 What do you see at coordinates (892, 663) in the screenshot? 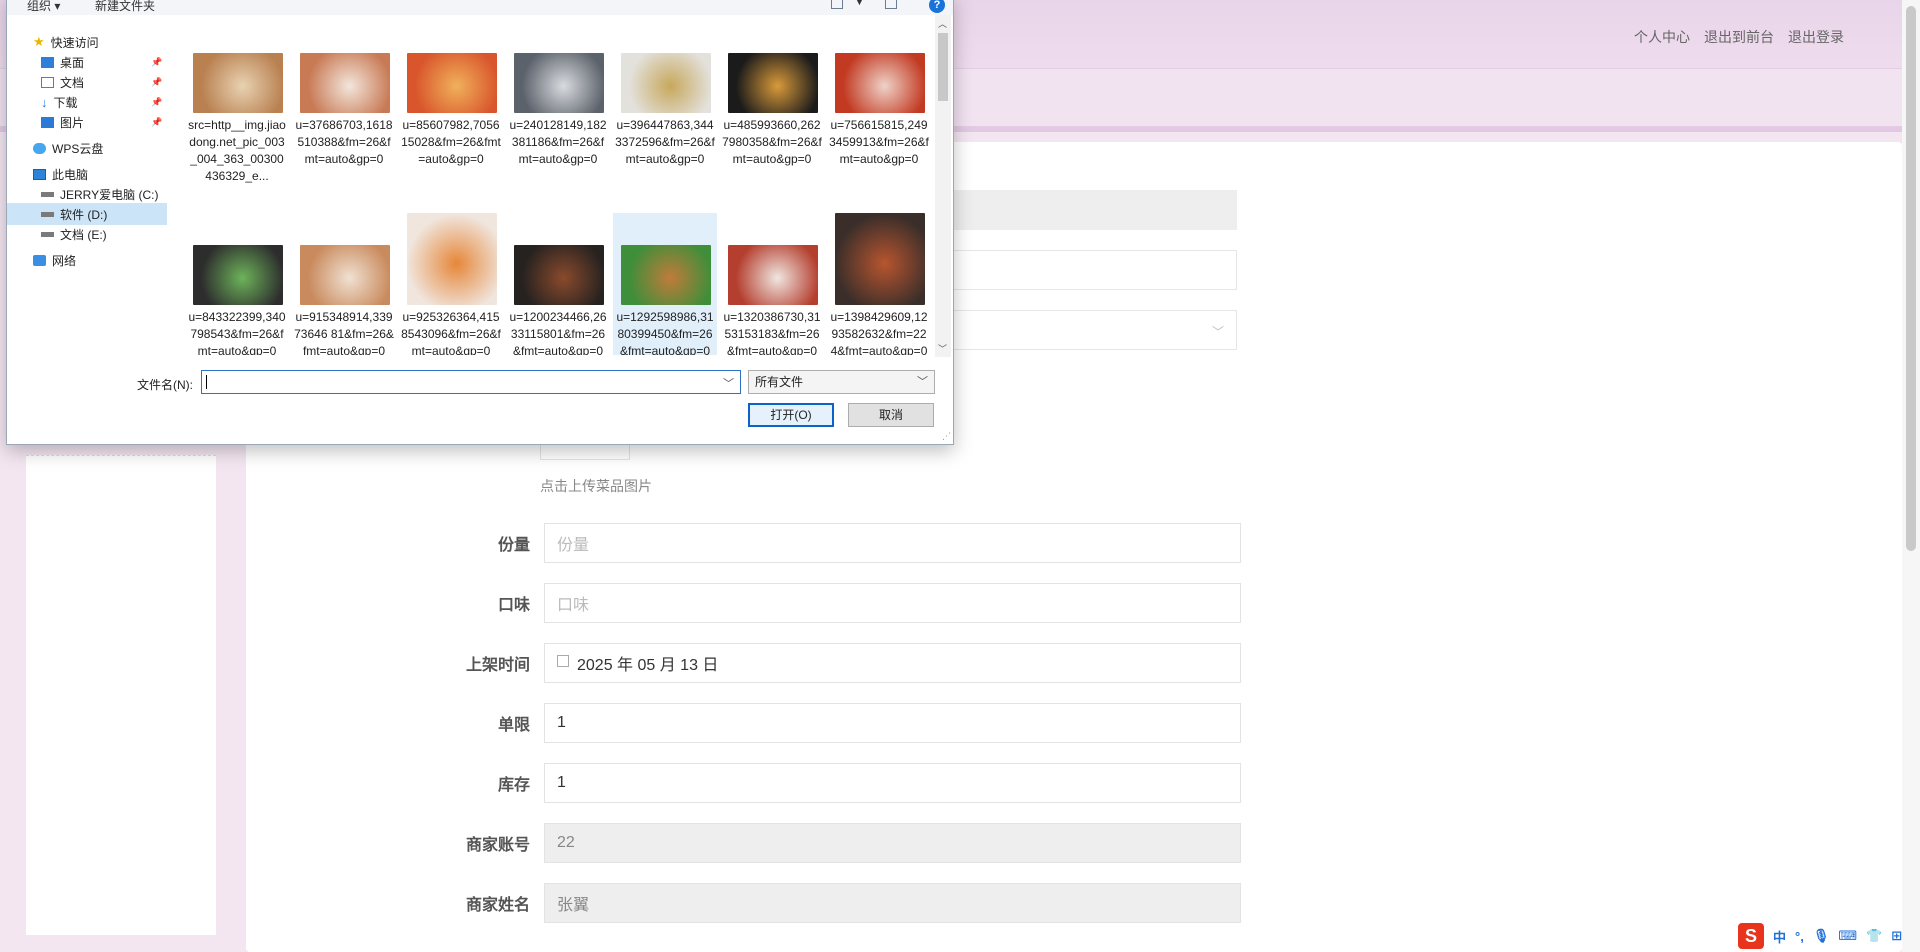
I see `form-input: 2025 年 05 月 13 日` at bounding box center [892, 663].